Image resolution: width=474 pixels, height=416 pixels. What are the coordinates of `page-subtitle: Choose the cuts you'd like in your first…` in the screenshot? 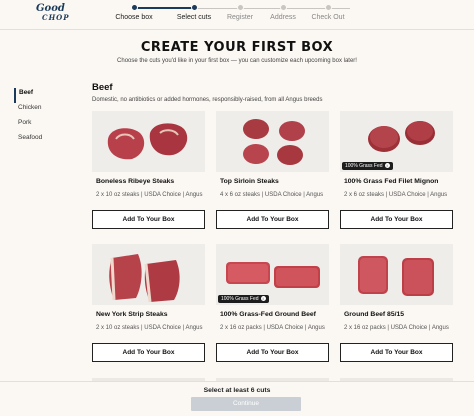 It's located at (237, 61).